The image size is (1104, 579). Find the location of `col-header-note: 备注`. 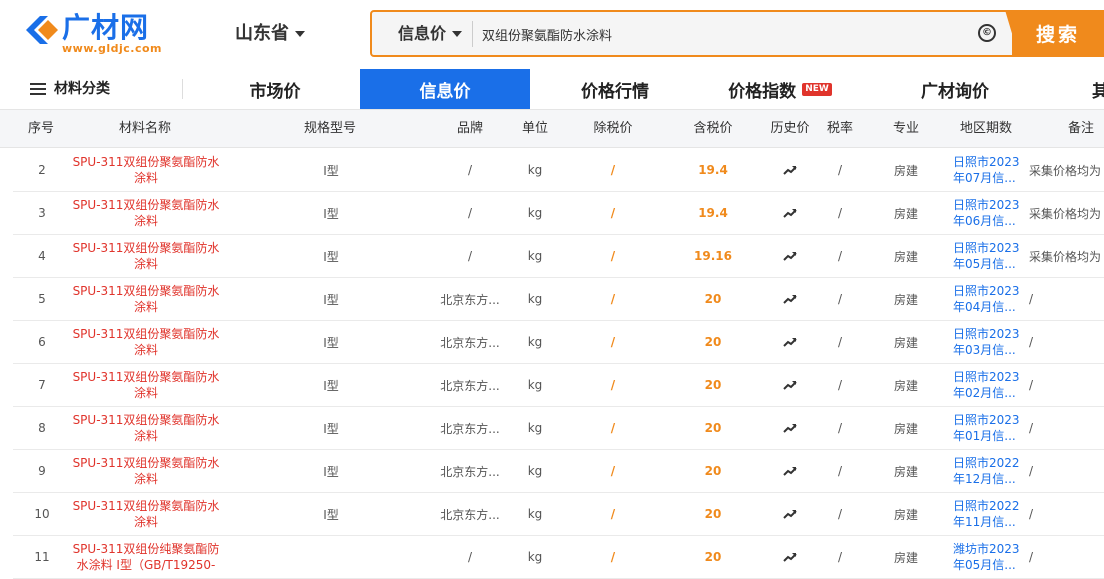

col-header-note: 备注 is located at coordinates (1081, 128).